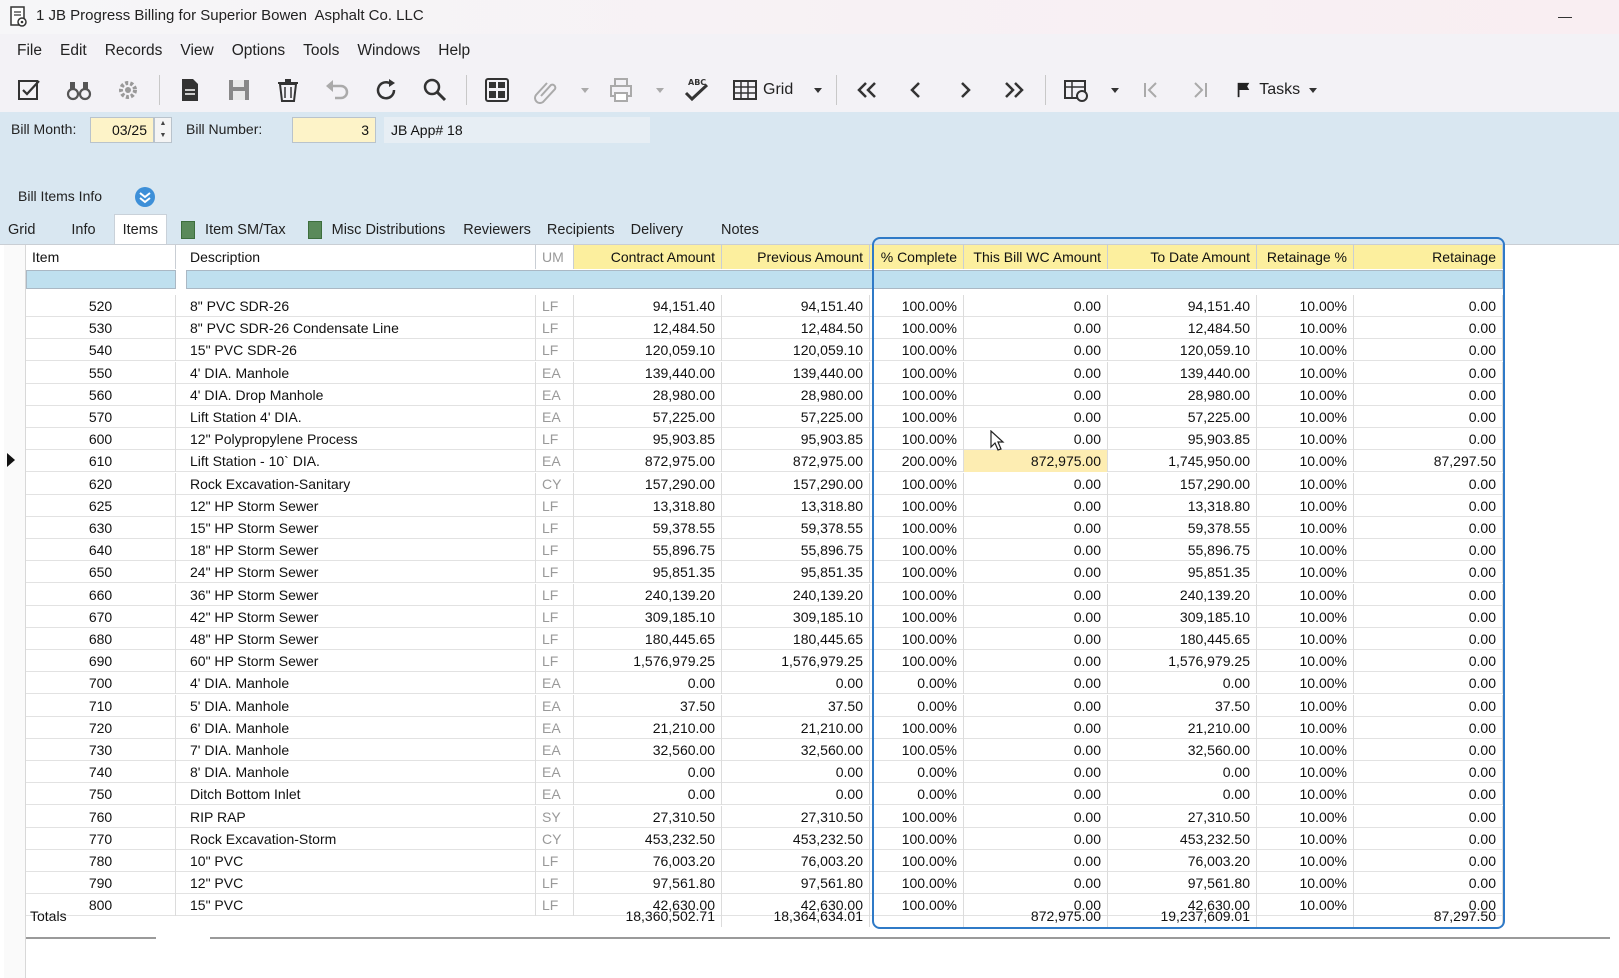 This screenshot has width=1619, height=978. Describe the element at coordinates (740, 230) in the screenshot. I see `tab-notes: Notes` at that location.